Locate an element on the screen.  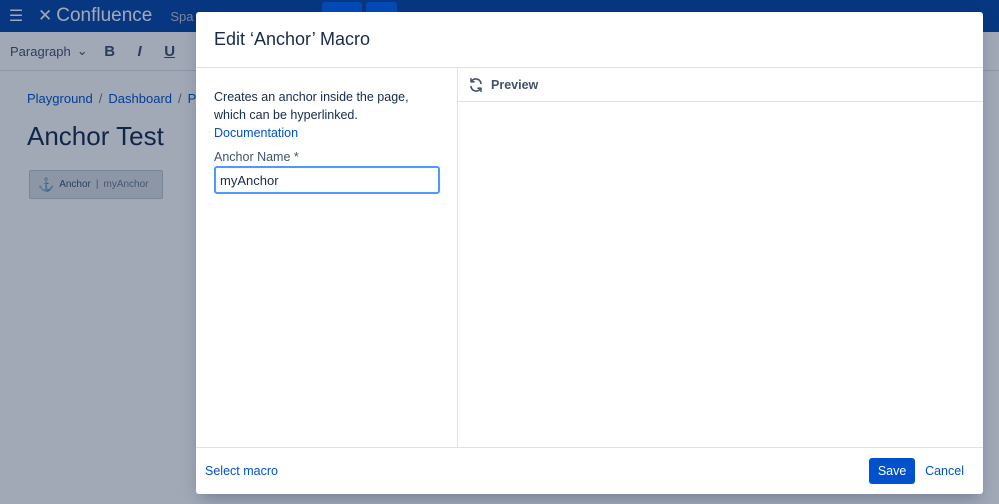
dialog-title: Edit ‘Anchor’ Macro is located at coordinates (292, 39).